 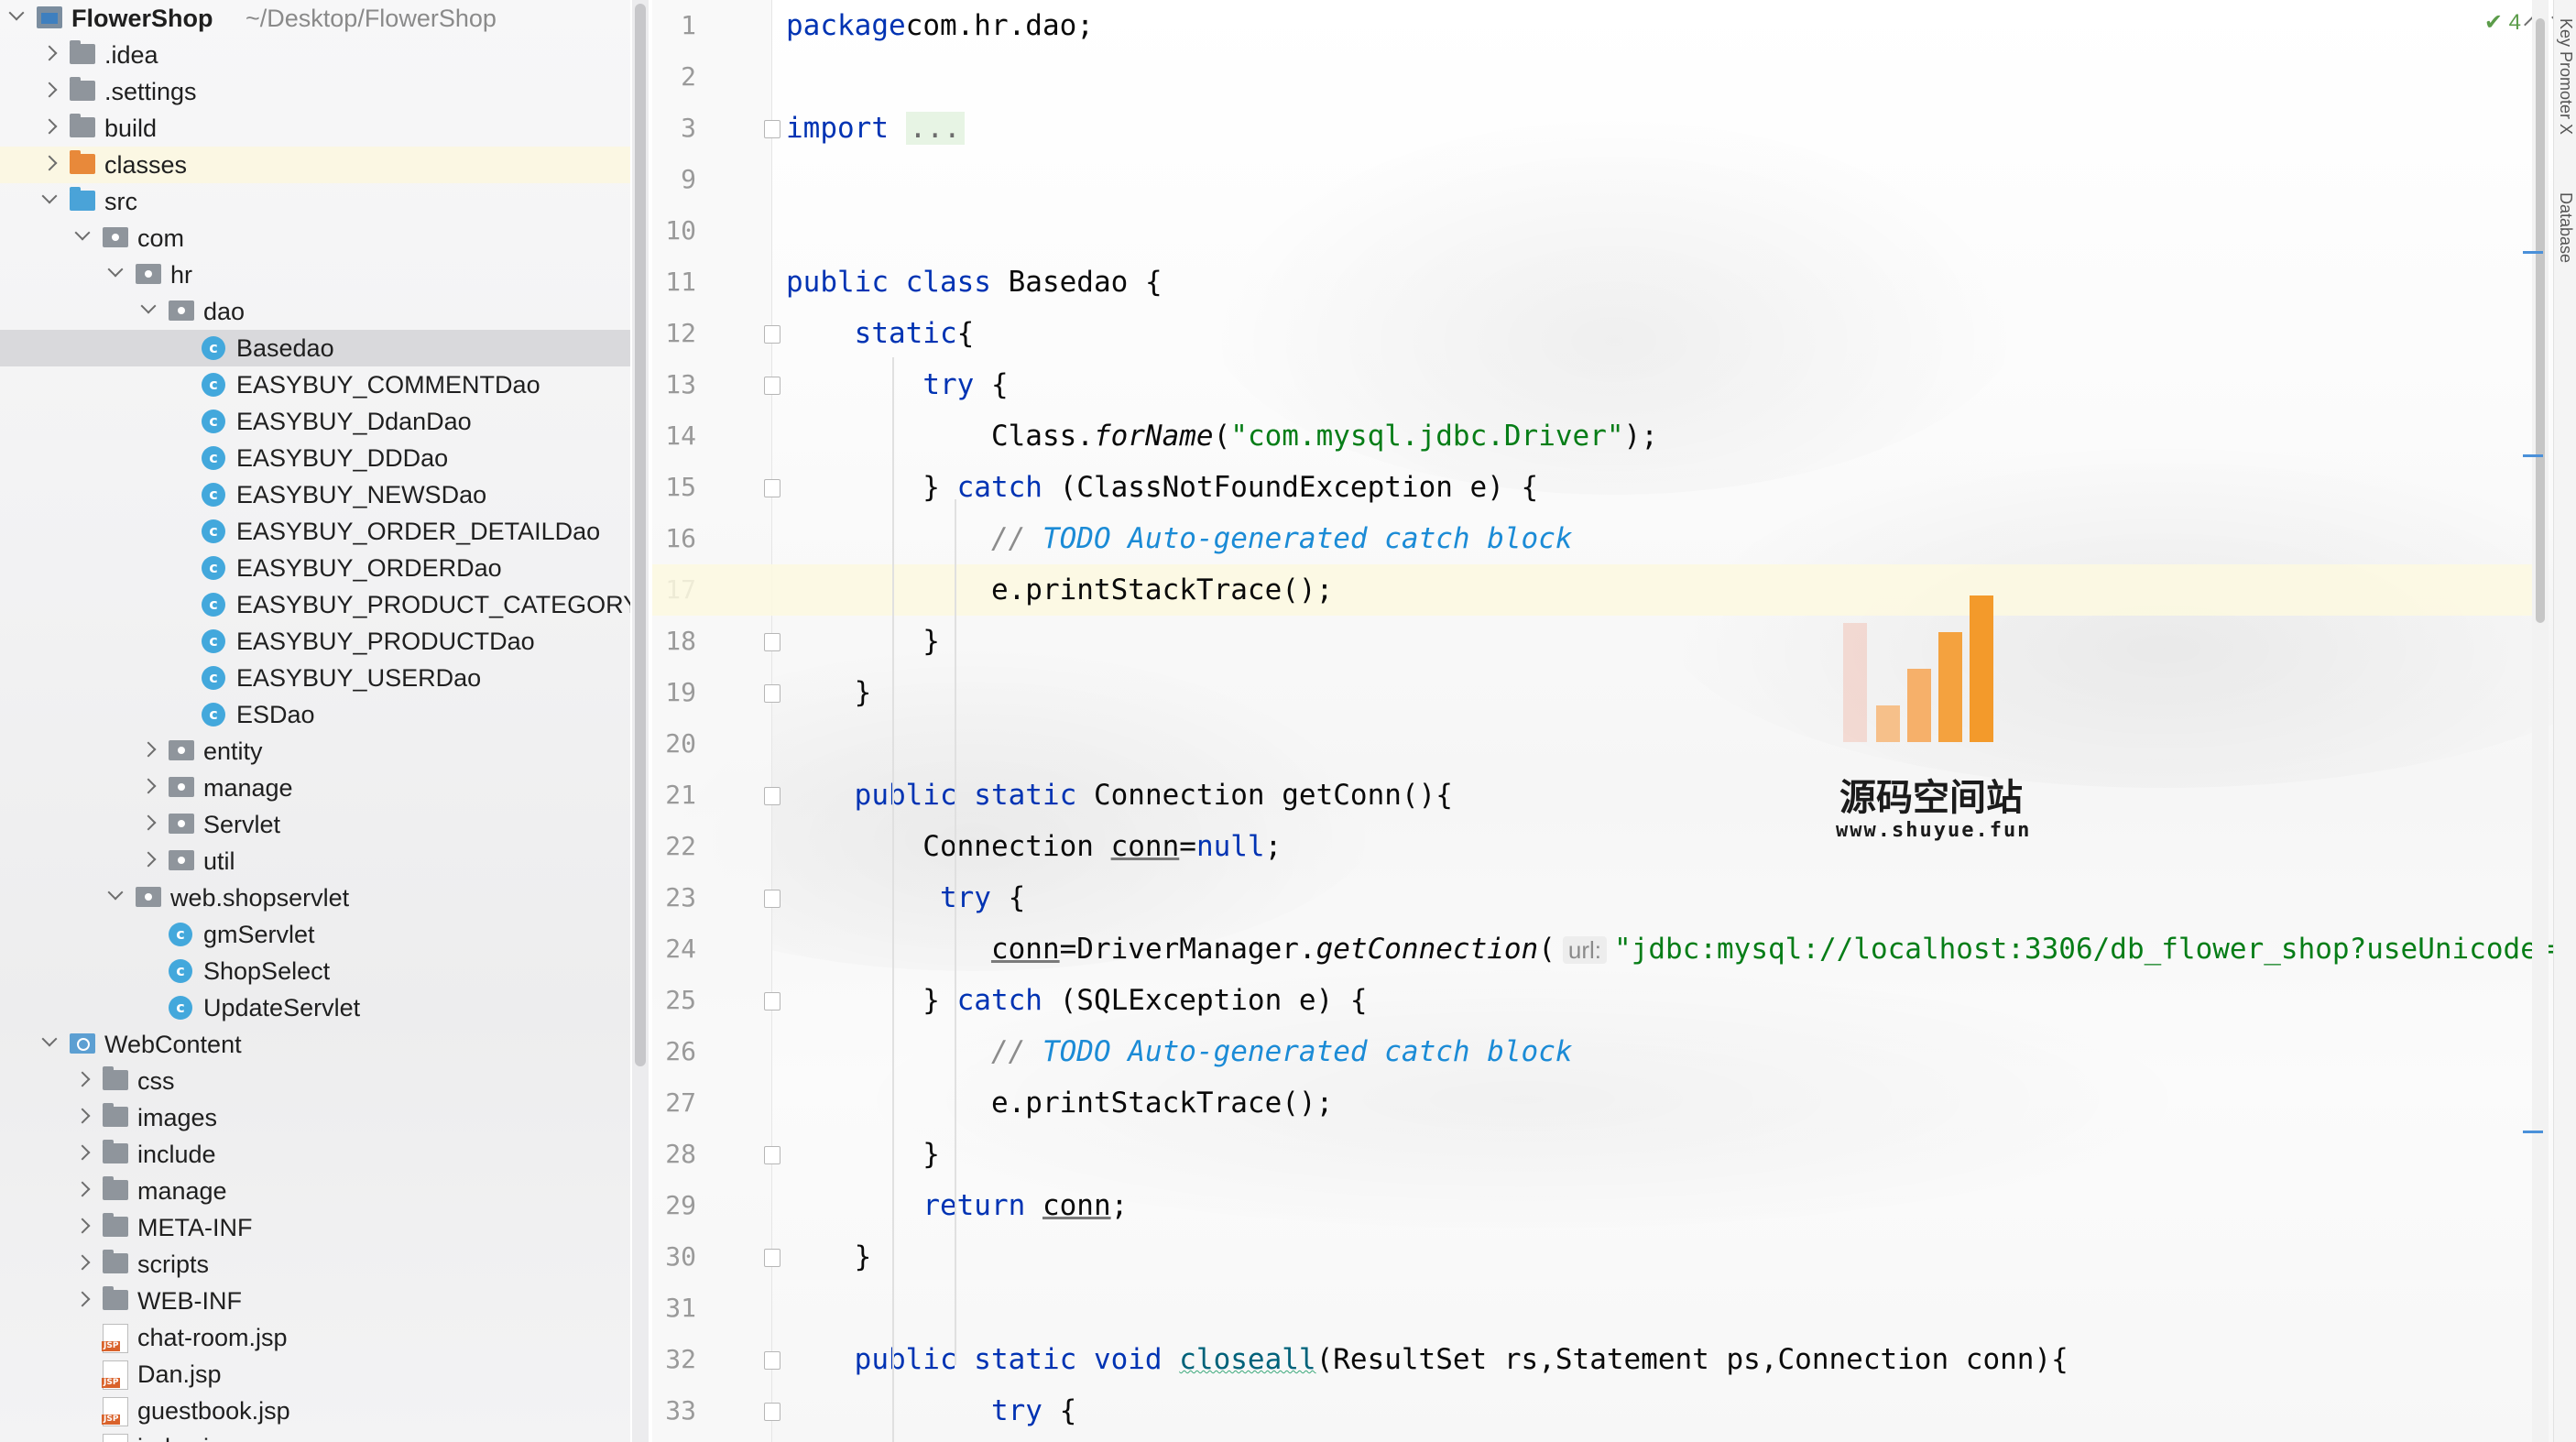 What do you see at coordinates (1180, 1051) in the screenshot?
I see `code-line: // TODO Auto-generated catch block` at bounding box center [1180, 1051].